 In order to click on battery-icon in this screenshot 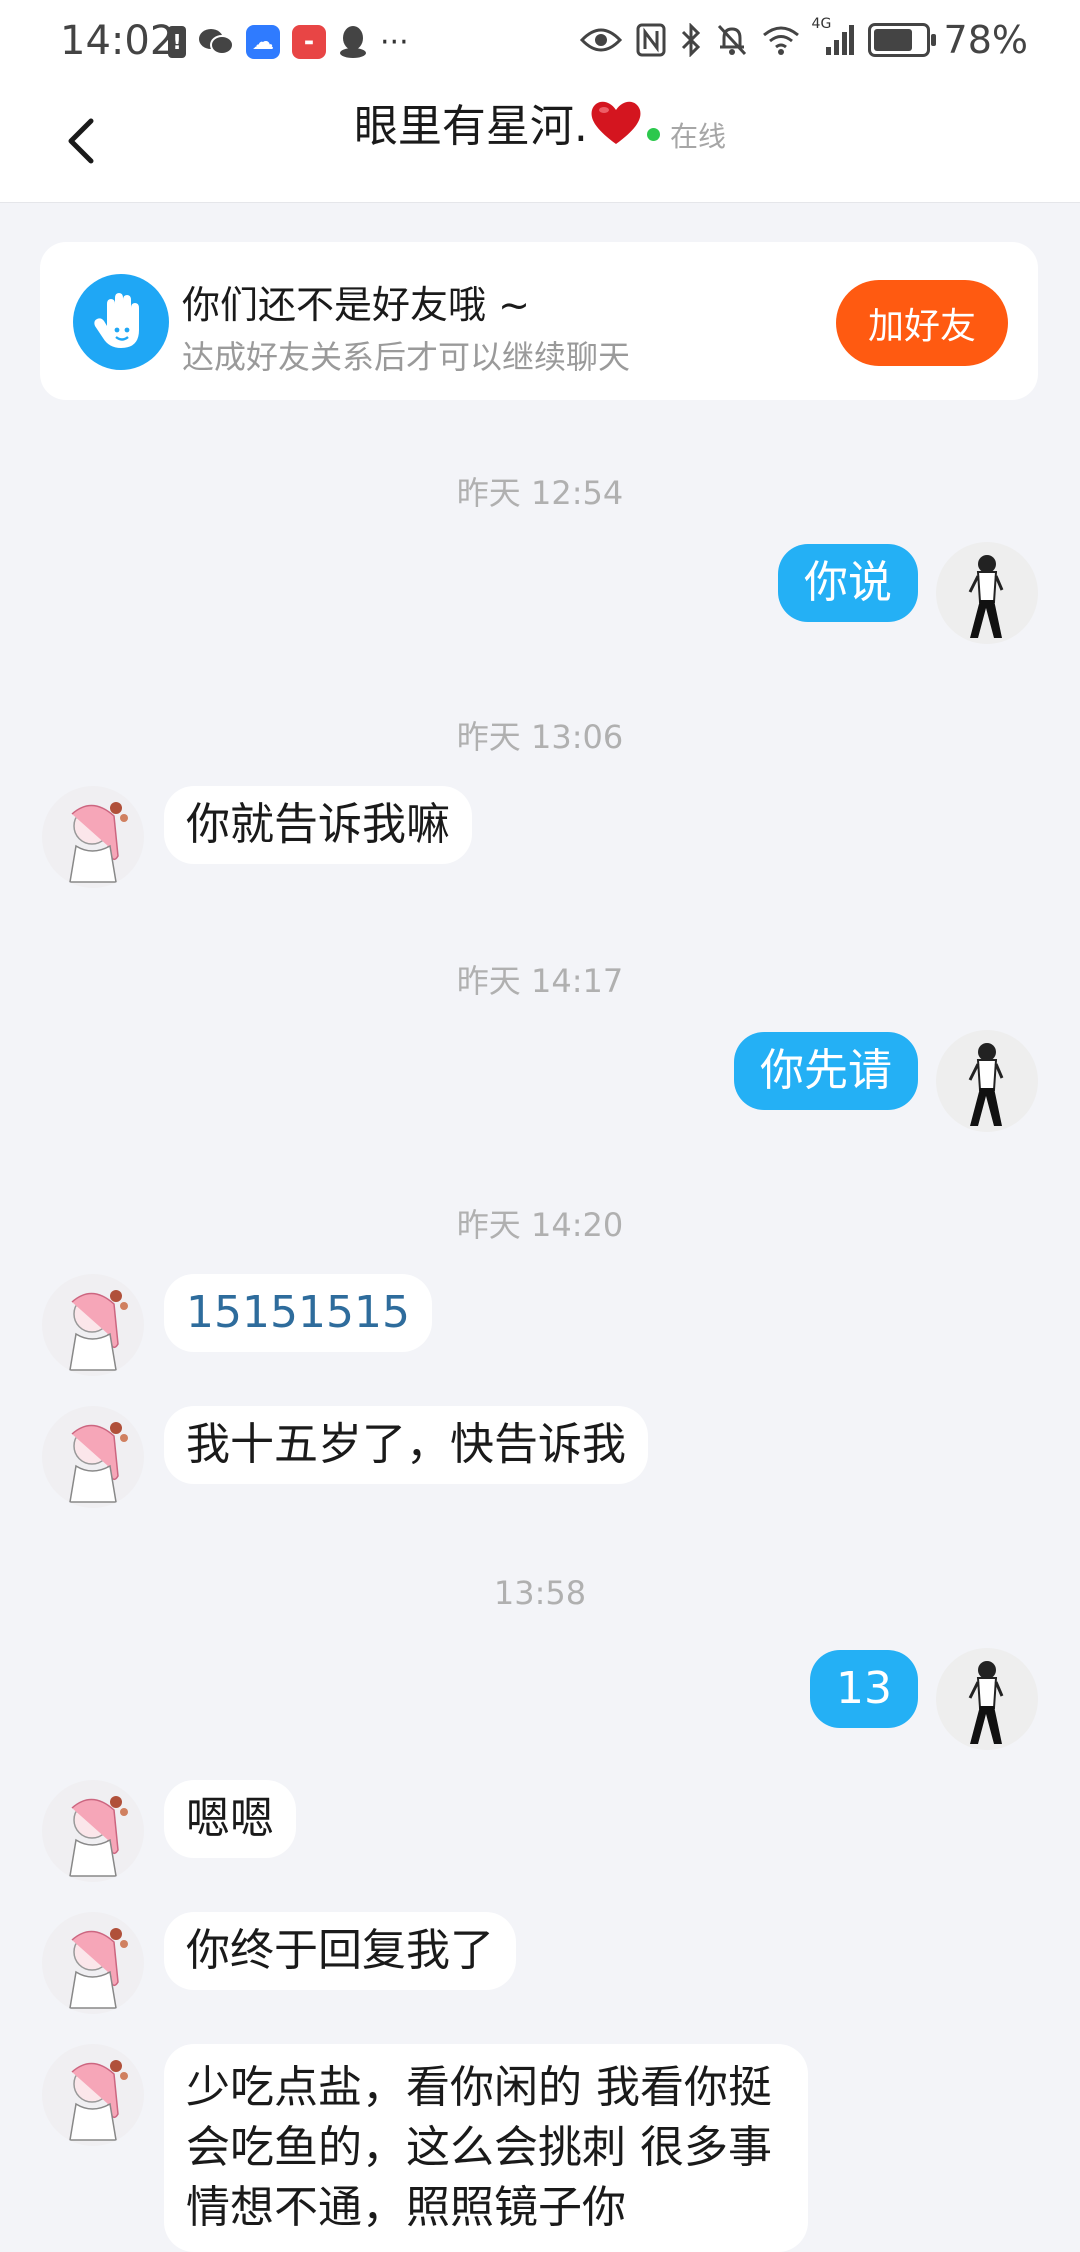, I will do `click(901, 40)`.